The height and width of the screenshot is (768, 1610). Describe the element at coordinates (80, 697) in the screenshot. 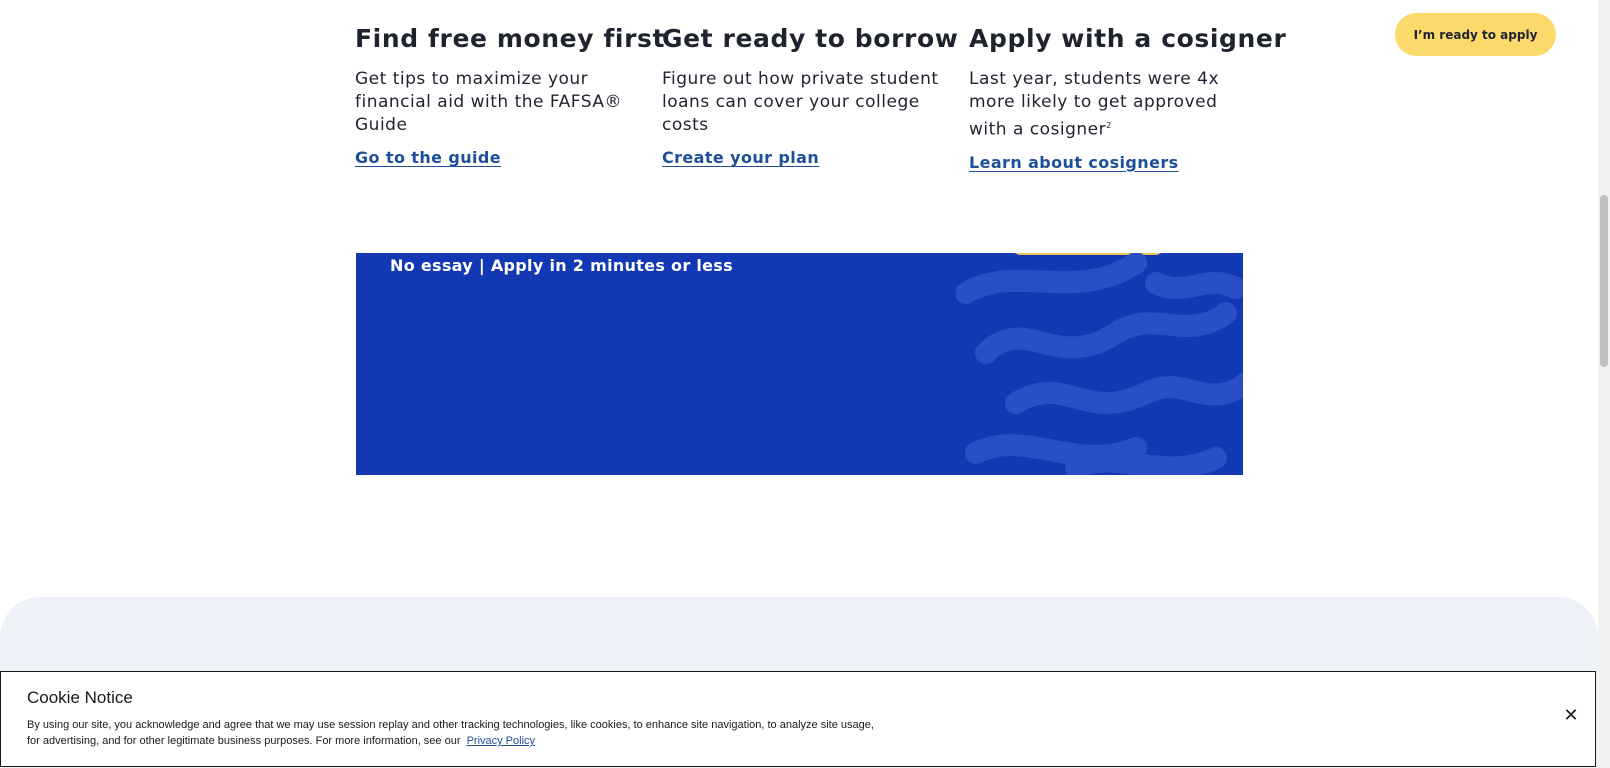

I see `cookie-title: Cookie Notice` at that location.